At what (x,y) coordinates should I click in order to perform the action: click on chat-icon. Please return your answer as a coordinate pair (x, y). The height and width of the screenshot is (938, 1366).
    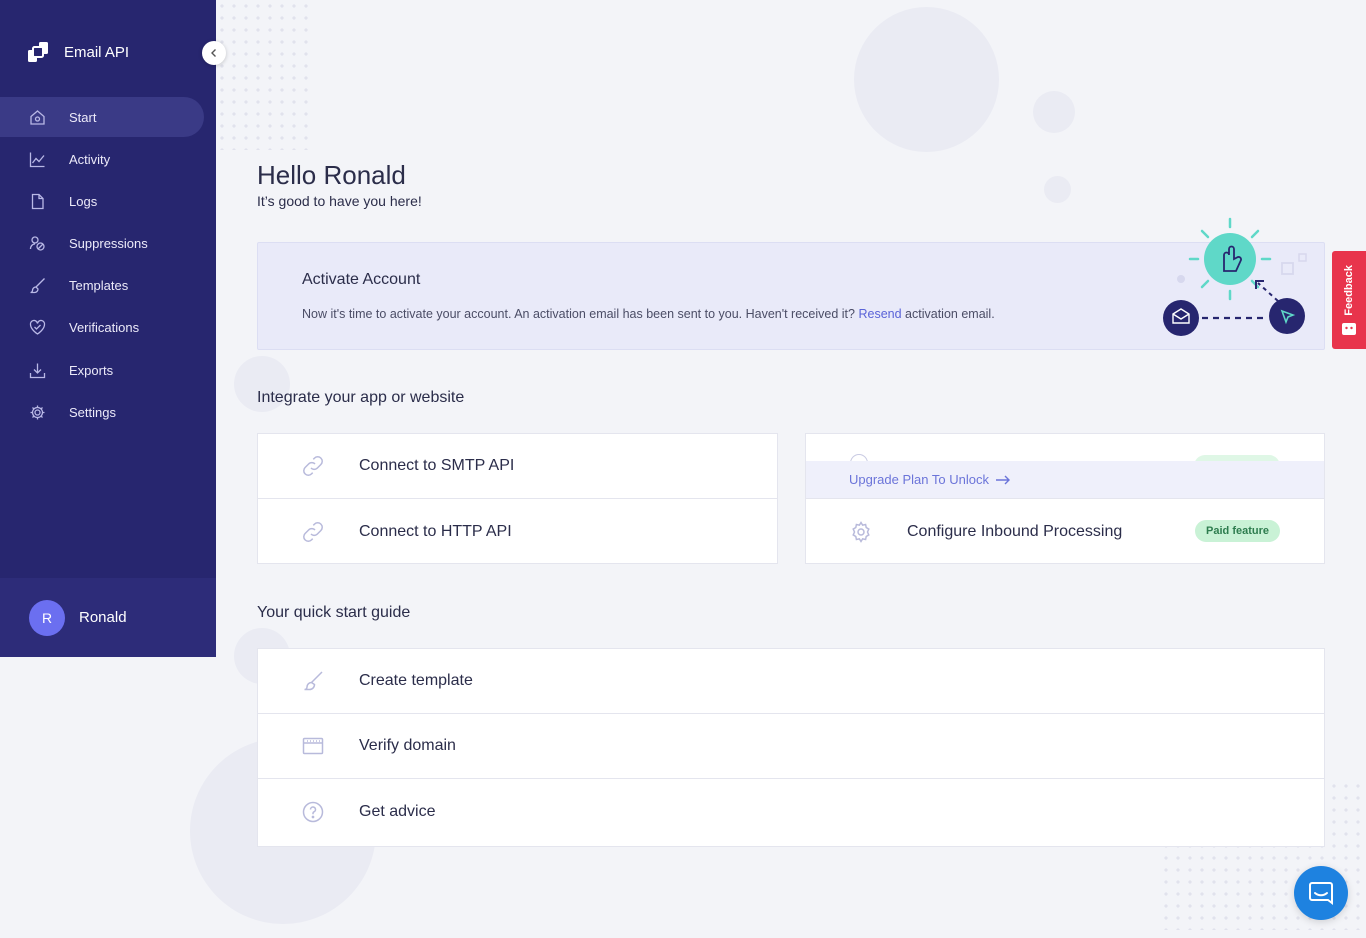
    Looking at the image, I should click on (1321, 893).